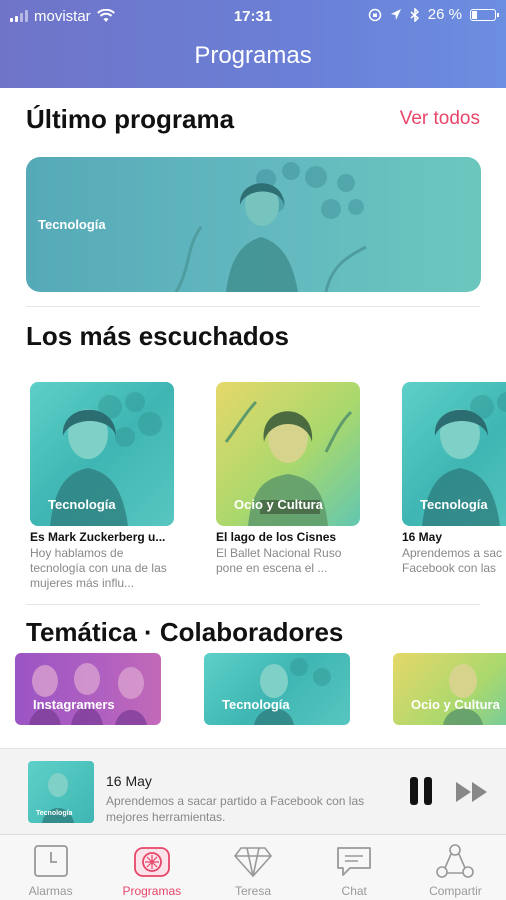 The height and width of the screenshot is (900, 506). I want to click on thematic-card: Ocio y Cultura, so click(449, 689).